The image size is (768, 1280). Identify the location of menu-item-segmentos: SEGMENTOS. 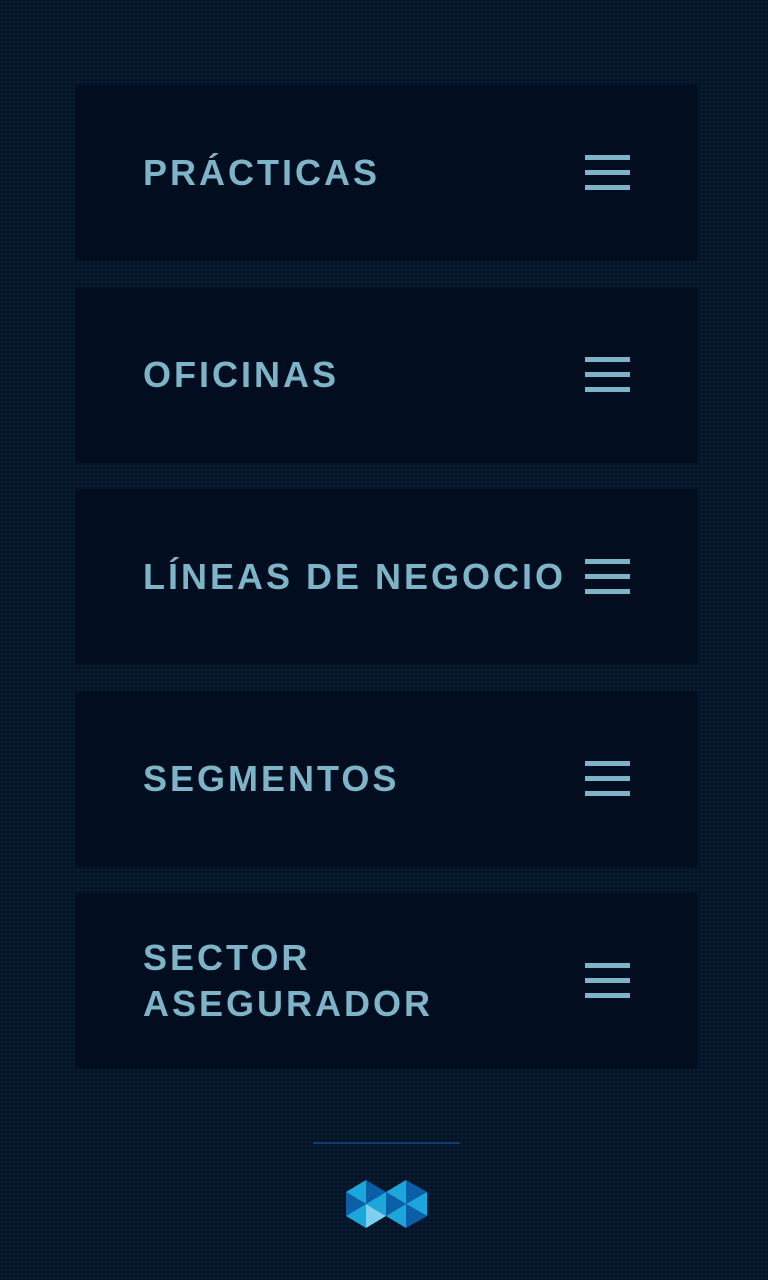
(386, 779).